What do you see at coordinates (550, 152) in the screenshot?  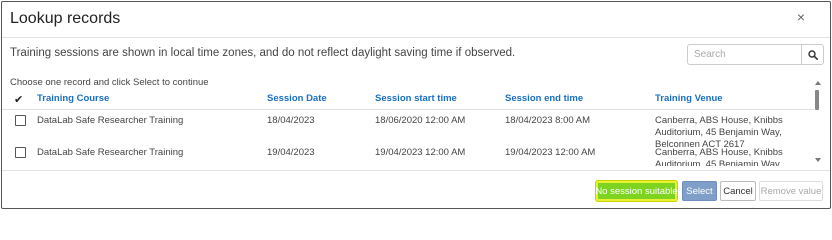 I see `cell-session-end-time: 19/04/2023 12:00 AM` at bounding box center [550, 152].